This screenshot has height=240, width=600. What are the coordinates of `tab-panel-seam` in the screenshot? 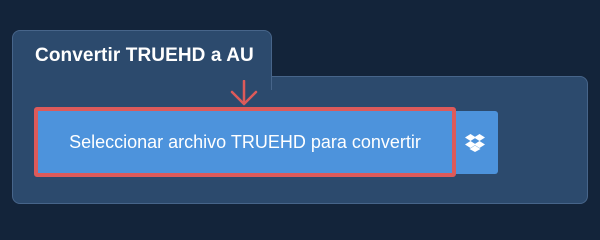 It's located at (142, 76).